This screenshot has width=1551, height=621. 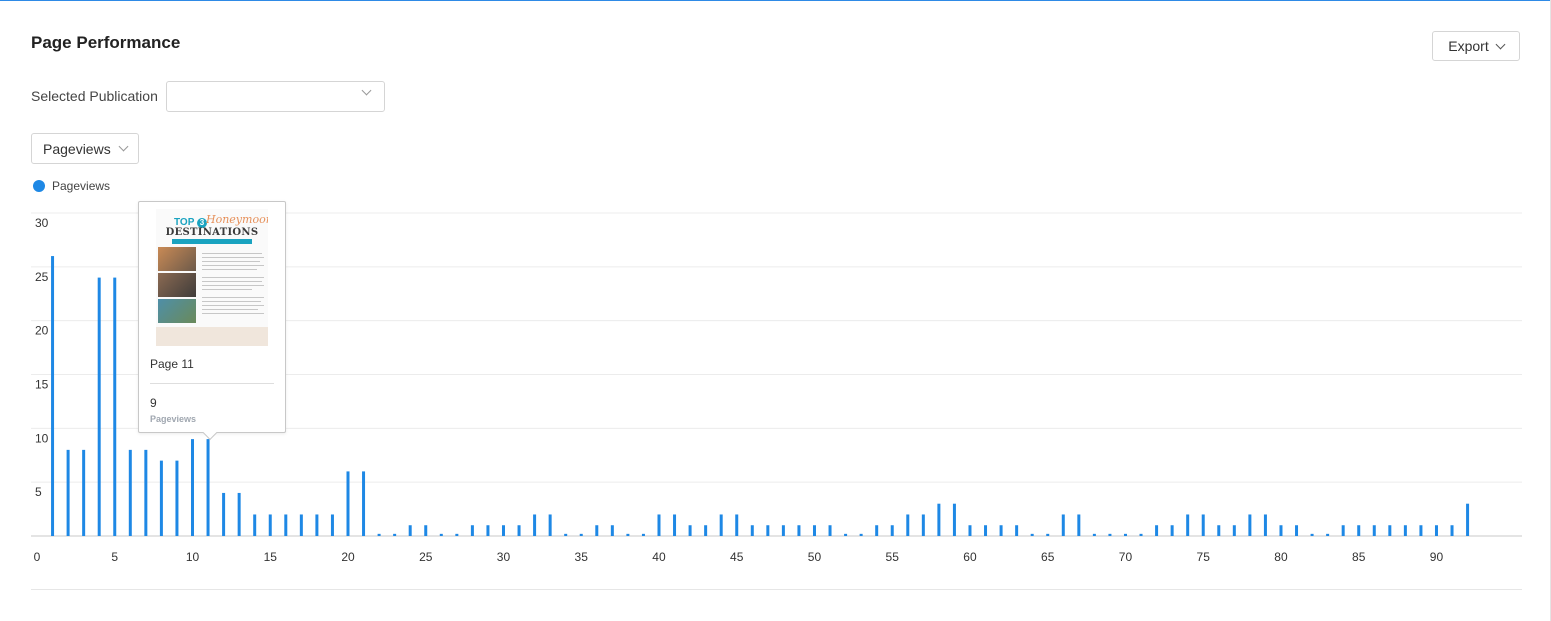 What do you see at coordinates (193, 557) in the screenshot?
I see `x-tick-label: 10` at bounding box center [193, 557].